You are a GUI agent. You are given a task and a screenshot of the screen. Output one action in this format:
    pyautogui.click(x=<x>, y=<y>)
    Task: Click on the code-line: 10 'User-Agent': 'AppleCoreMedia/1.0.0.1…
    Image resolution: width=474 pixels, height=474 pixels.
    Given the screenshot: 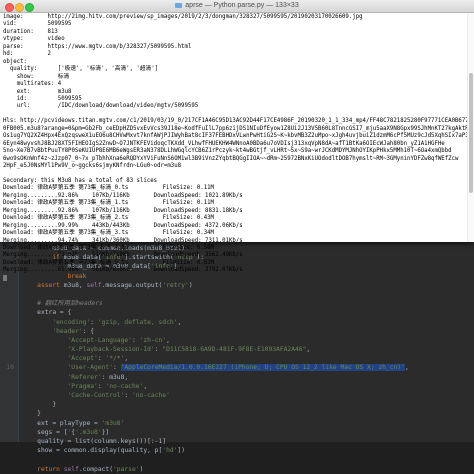 What is the action you would take?
    pyautogui.click(x=237, y=367)
    